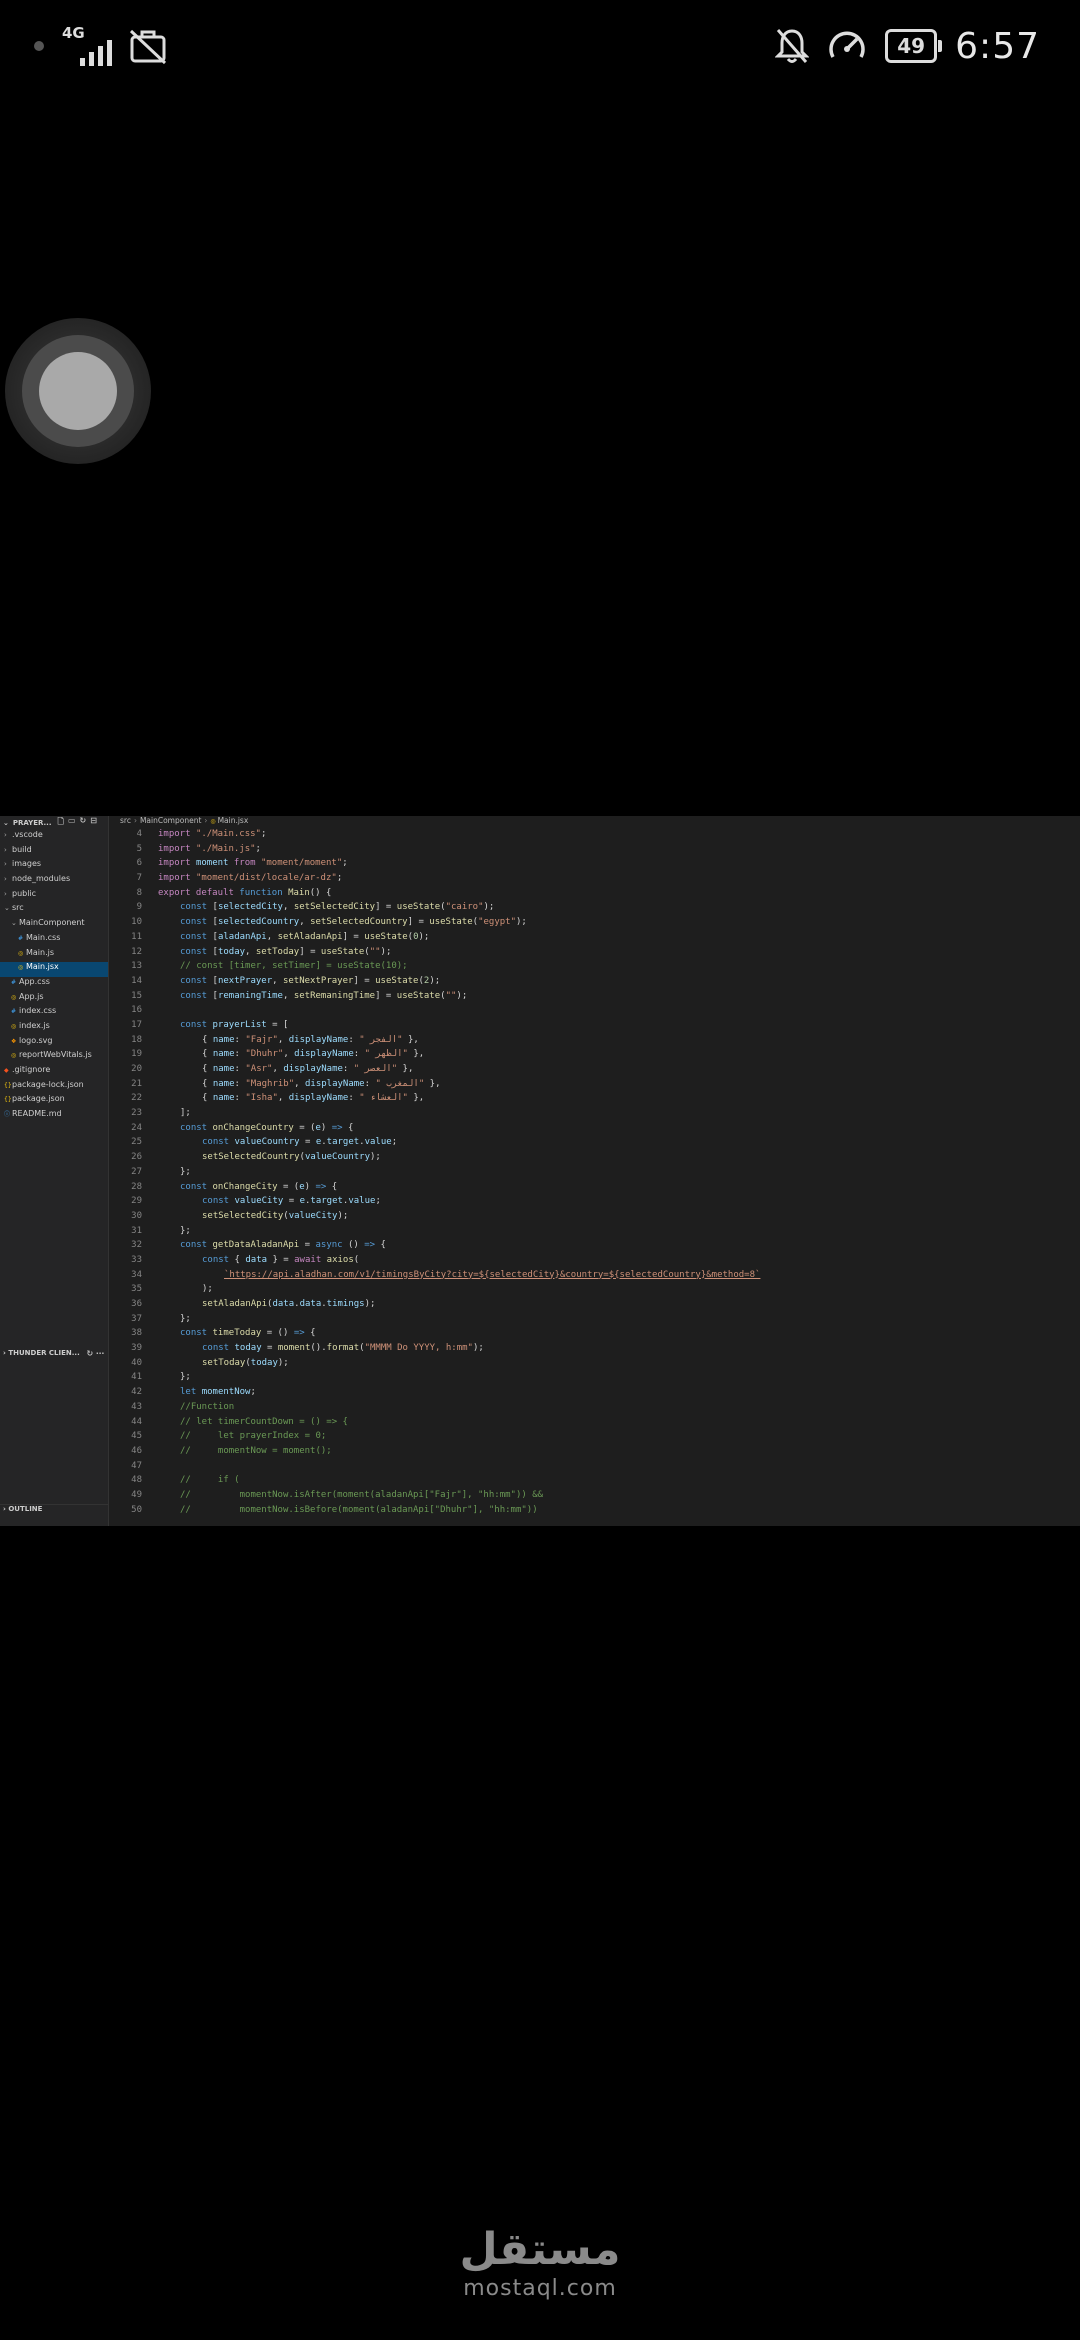  Describe the element at coordinates (18, 908) in the screenshot. I see `tree-item-label: src` at that location.